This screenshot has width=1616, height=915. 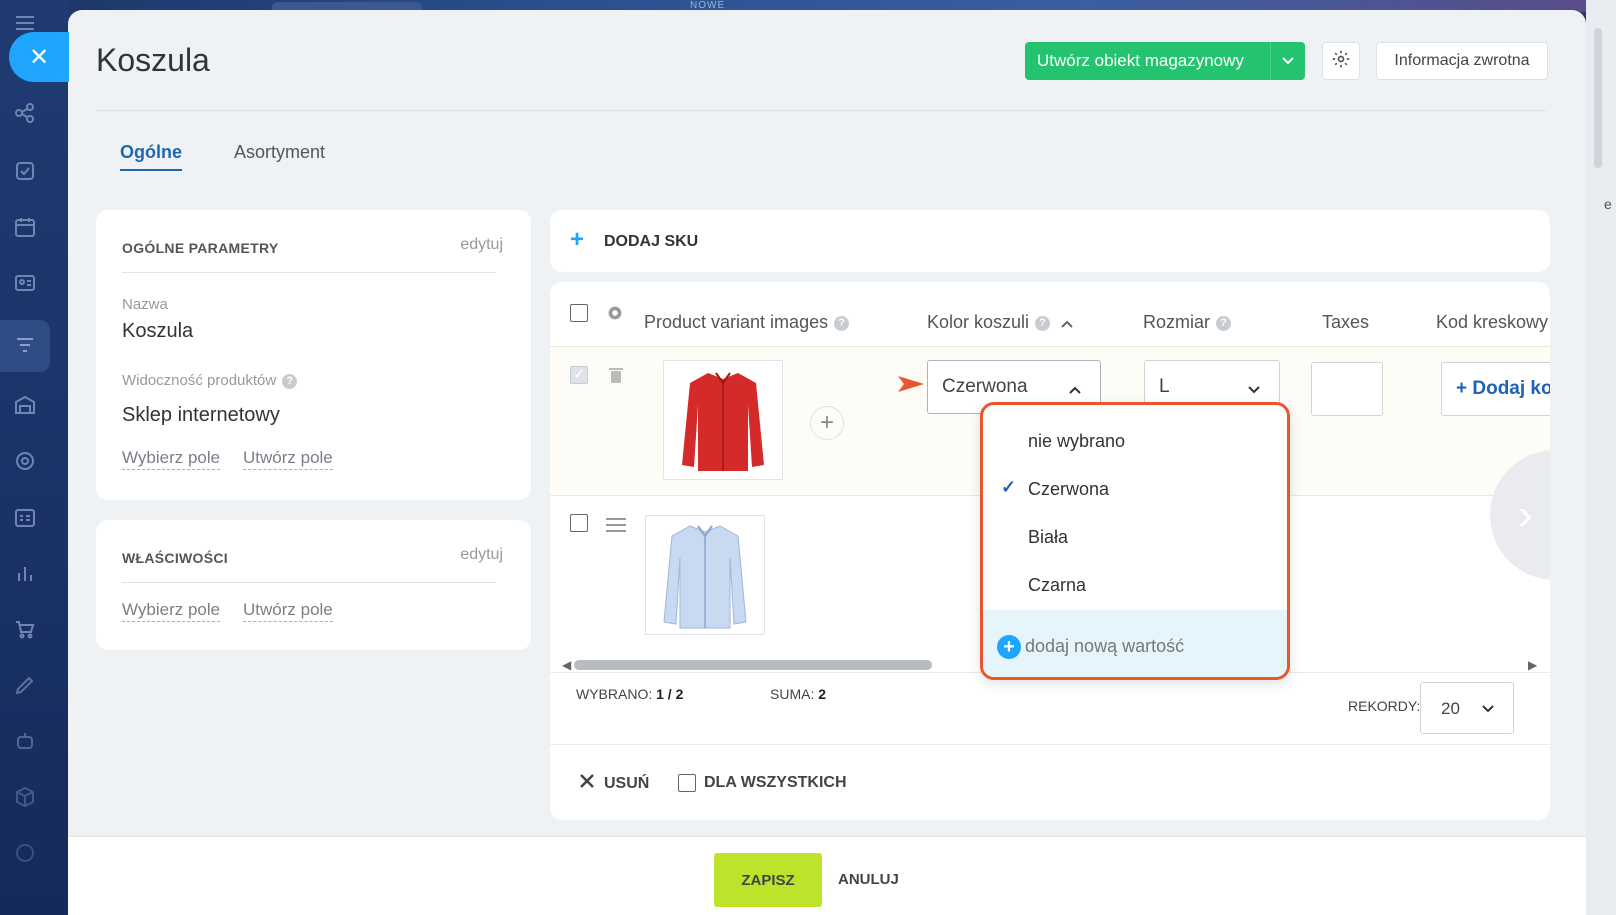 What do you see at coordinates (1467, 708) in the screenshot?
I see `records-per-page-select: 20` at bounding box center [1467, 708].